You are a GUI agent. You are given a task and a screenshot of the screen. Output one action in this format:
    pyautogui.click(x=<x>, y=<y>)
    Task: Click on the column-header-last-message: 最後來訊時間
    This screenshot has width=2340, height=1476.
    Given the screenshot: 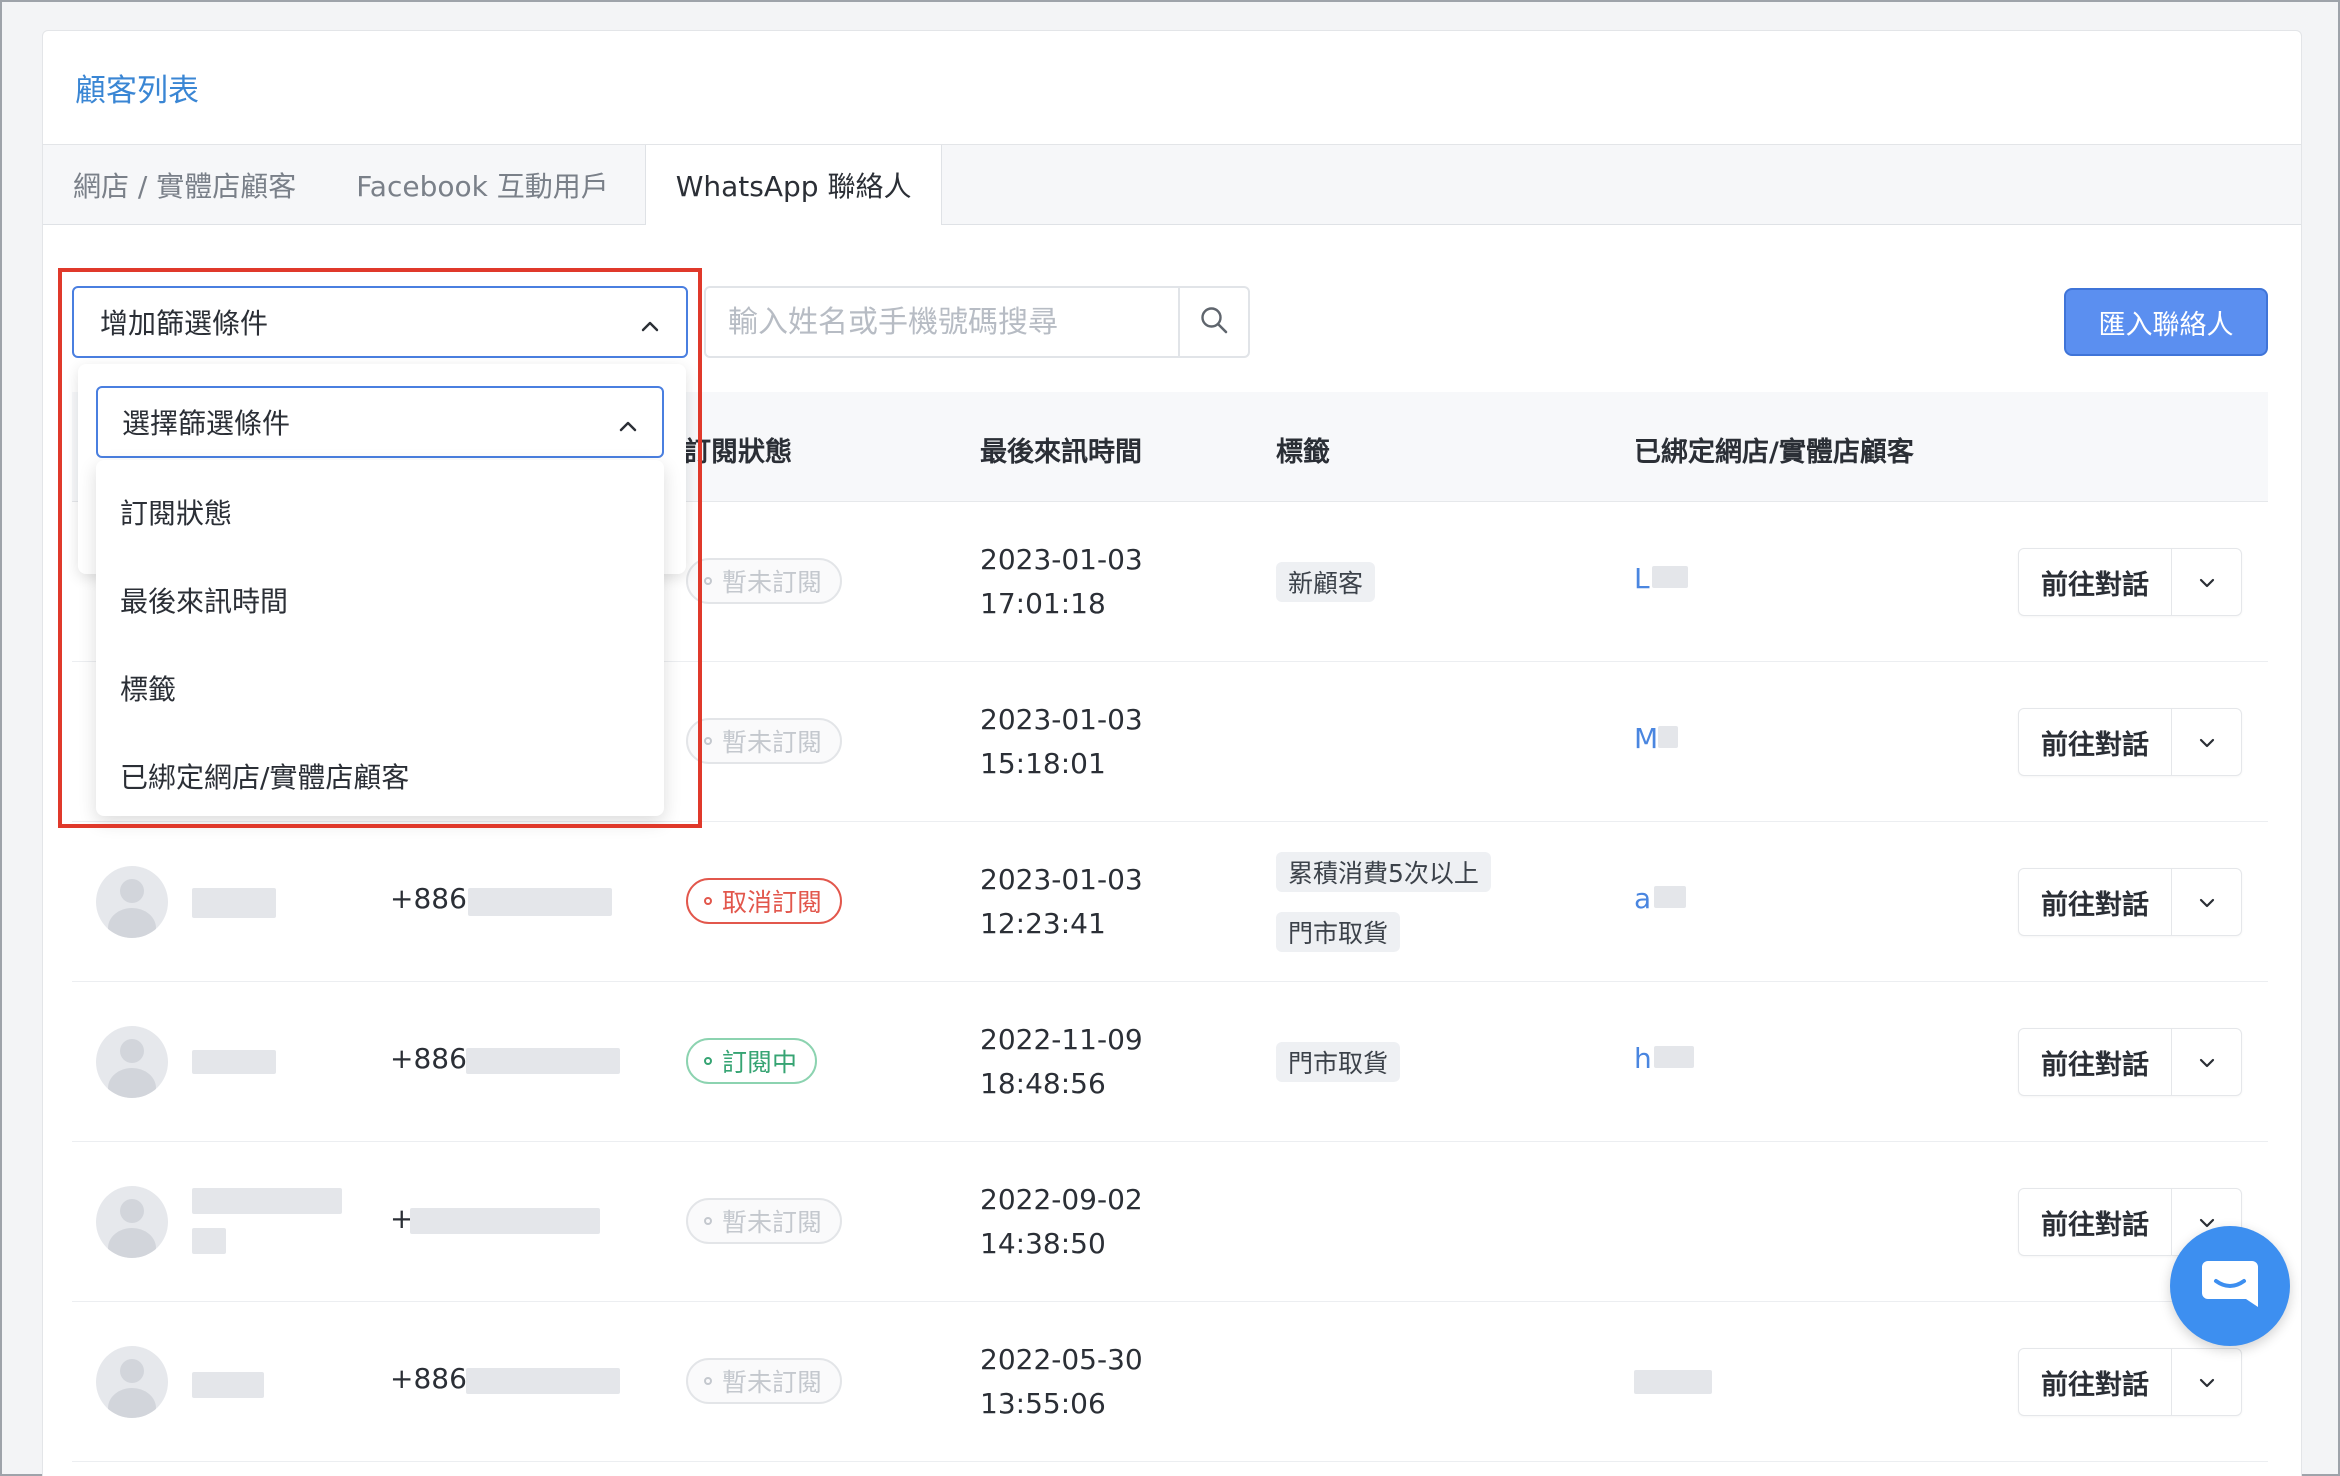 What is the action you would take?
    pyautogui.click(x=1061, y=452)
    